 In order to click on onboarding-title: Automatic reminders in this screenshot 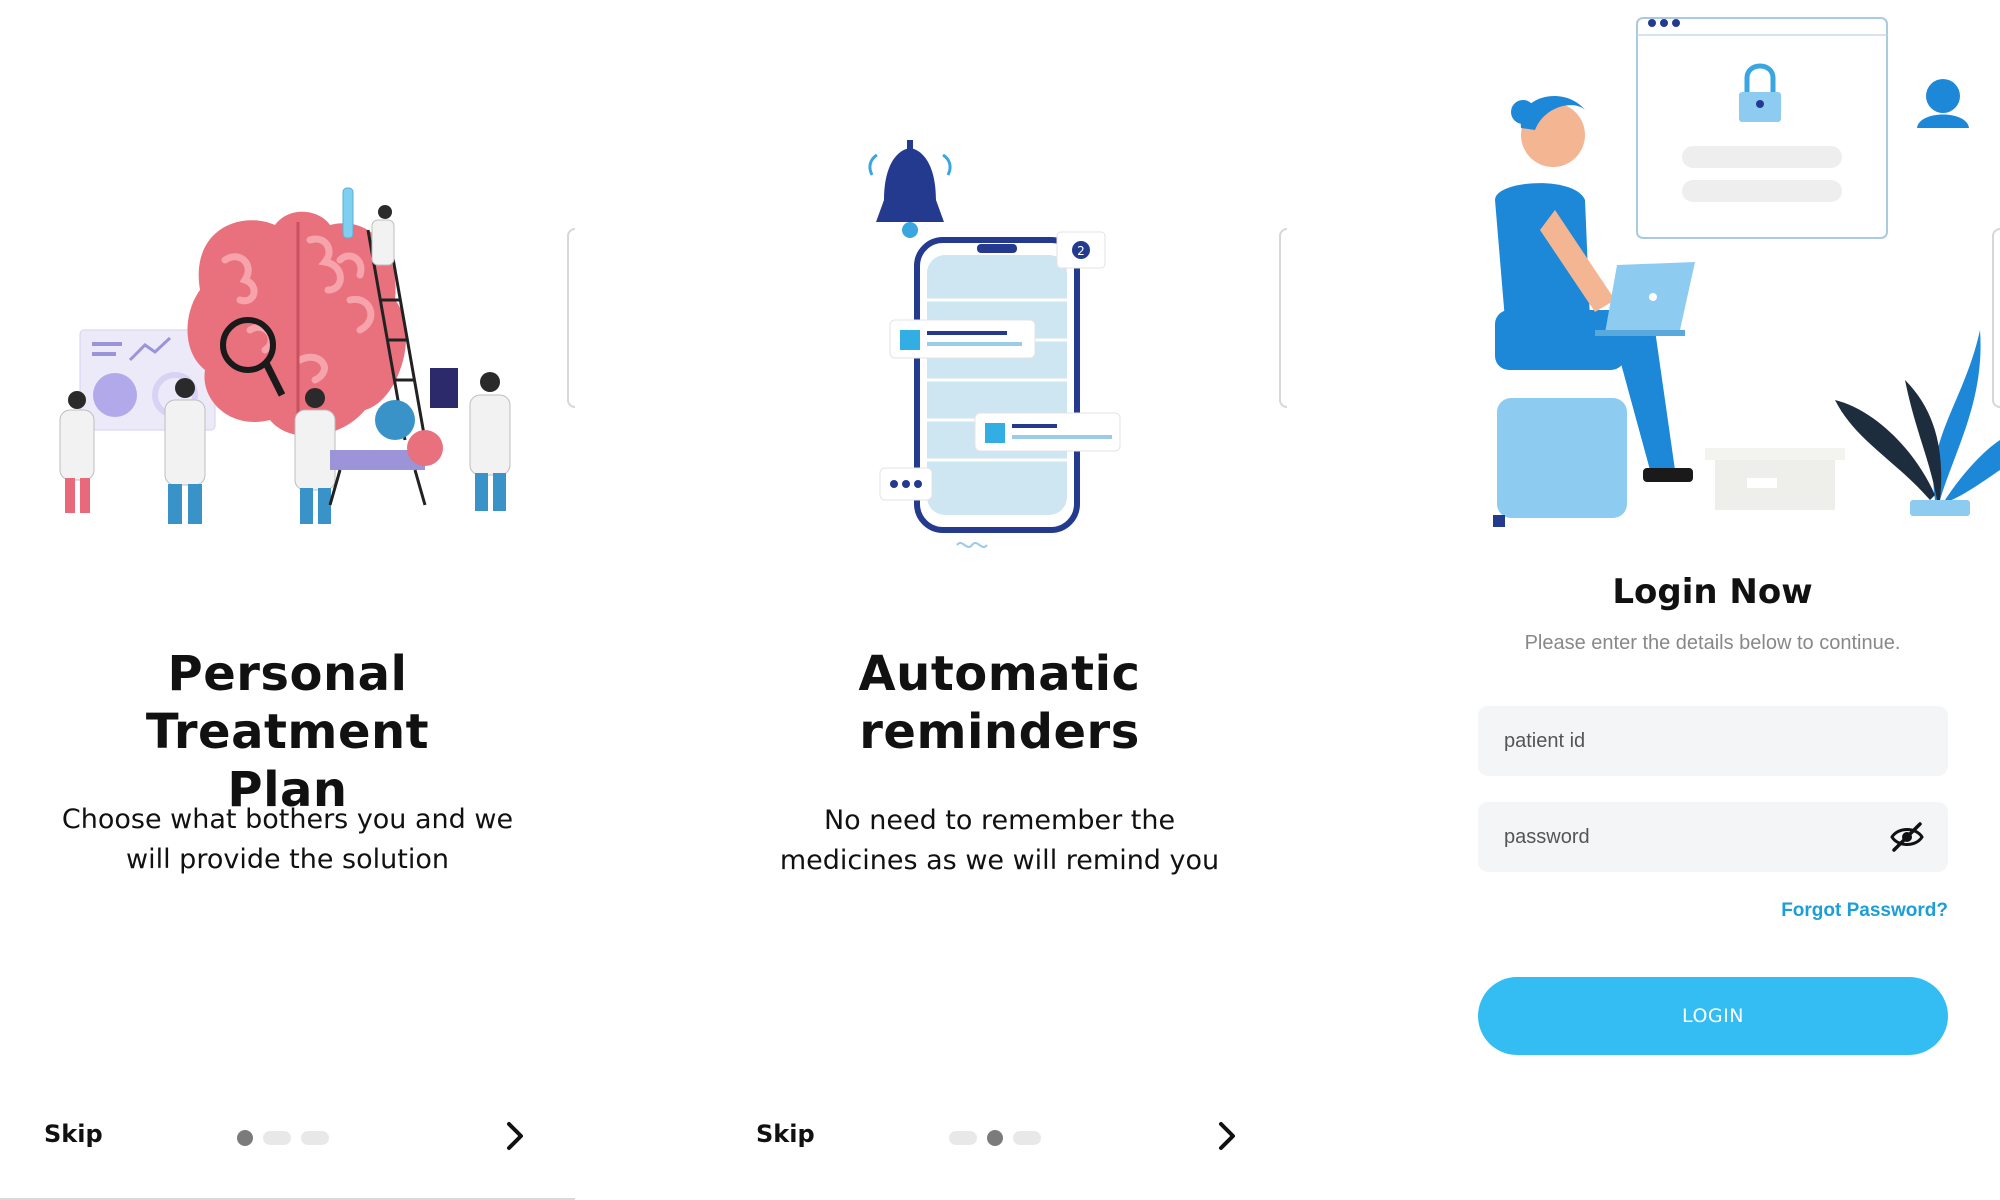, I will do `click(999, 703)`.